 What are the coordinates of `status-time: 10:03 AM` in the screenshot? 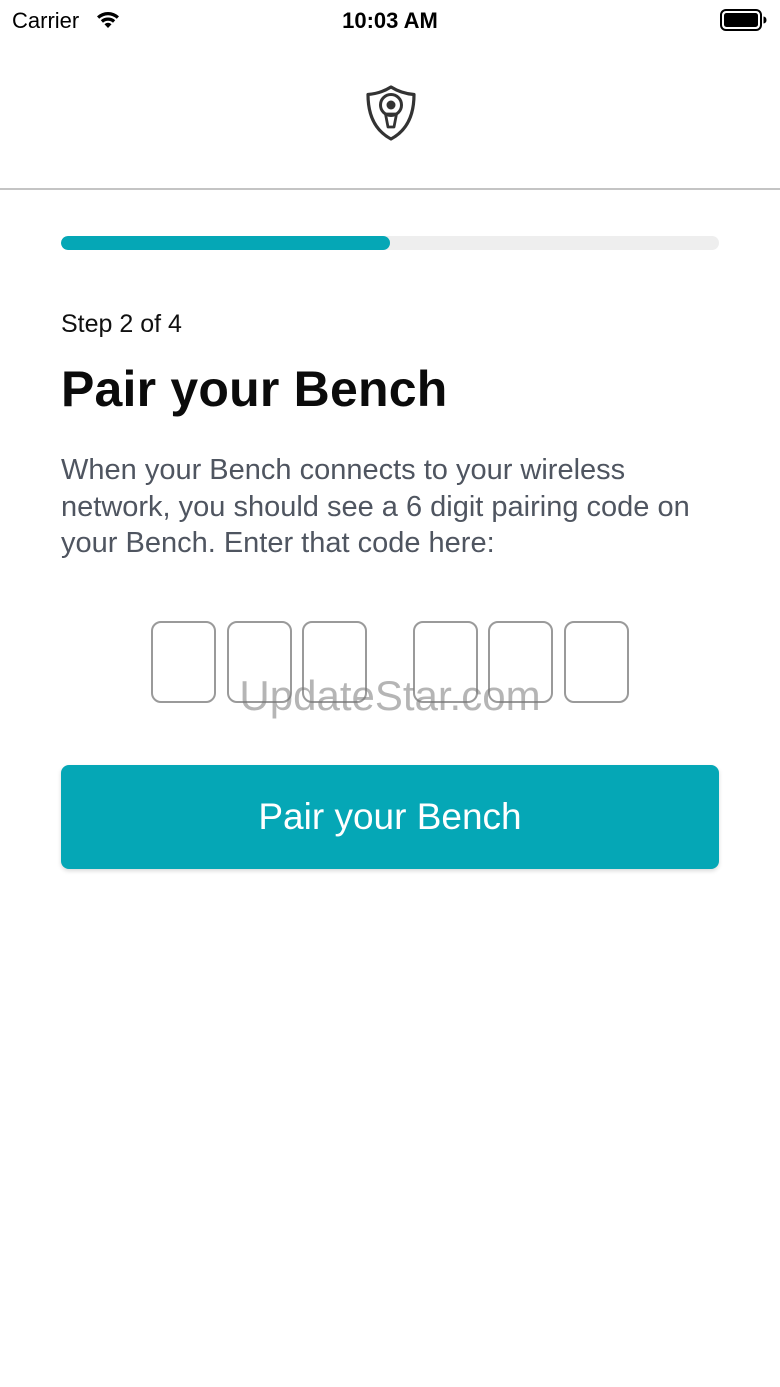 It's located at (390, 20).